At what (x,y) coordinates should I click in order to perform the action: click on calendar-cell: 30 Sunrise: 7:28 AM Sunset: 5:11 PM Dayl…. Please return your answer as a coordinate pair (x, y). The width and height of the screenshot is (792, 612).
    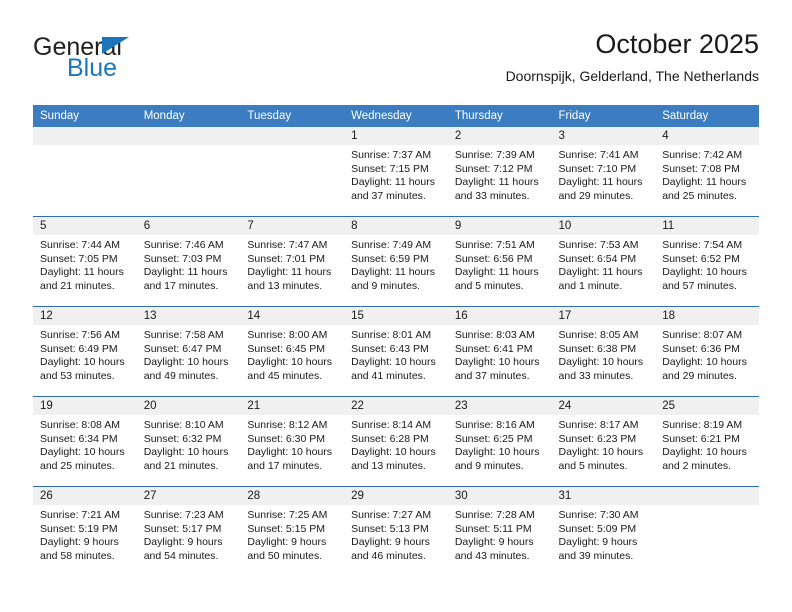
    Looking at the image, I should click on (499, 531).